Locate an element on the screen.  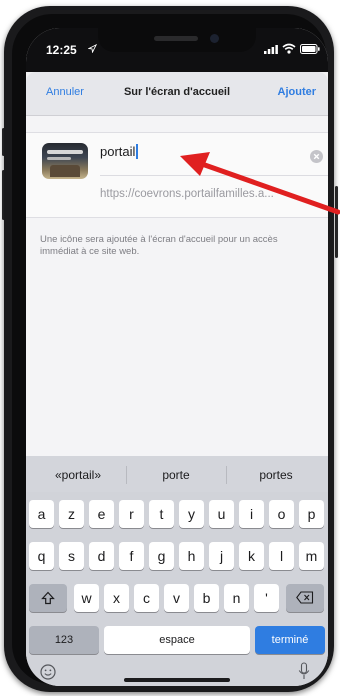
key-x: x is located at coordinates (116, 598).